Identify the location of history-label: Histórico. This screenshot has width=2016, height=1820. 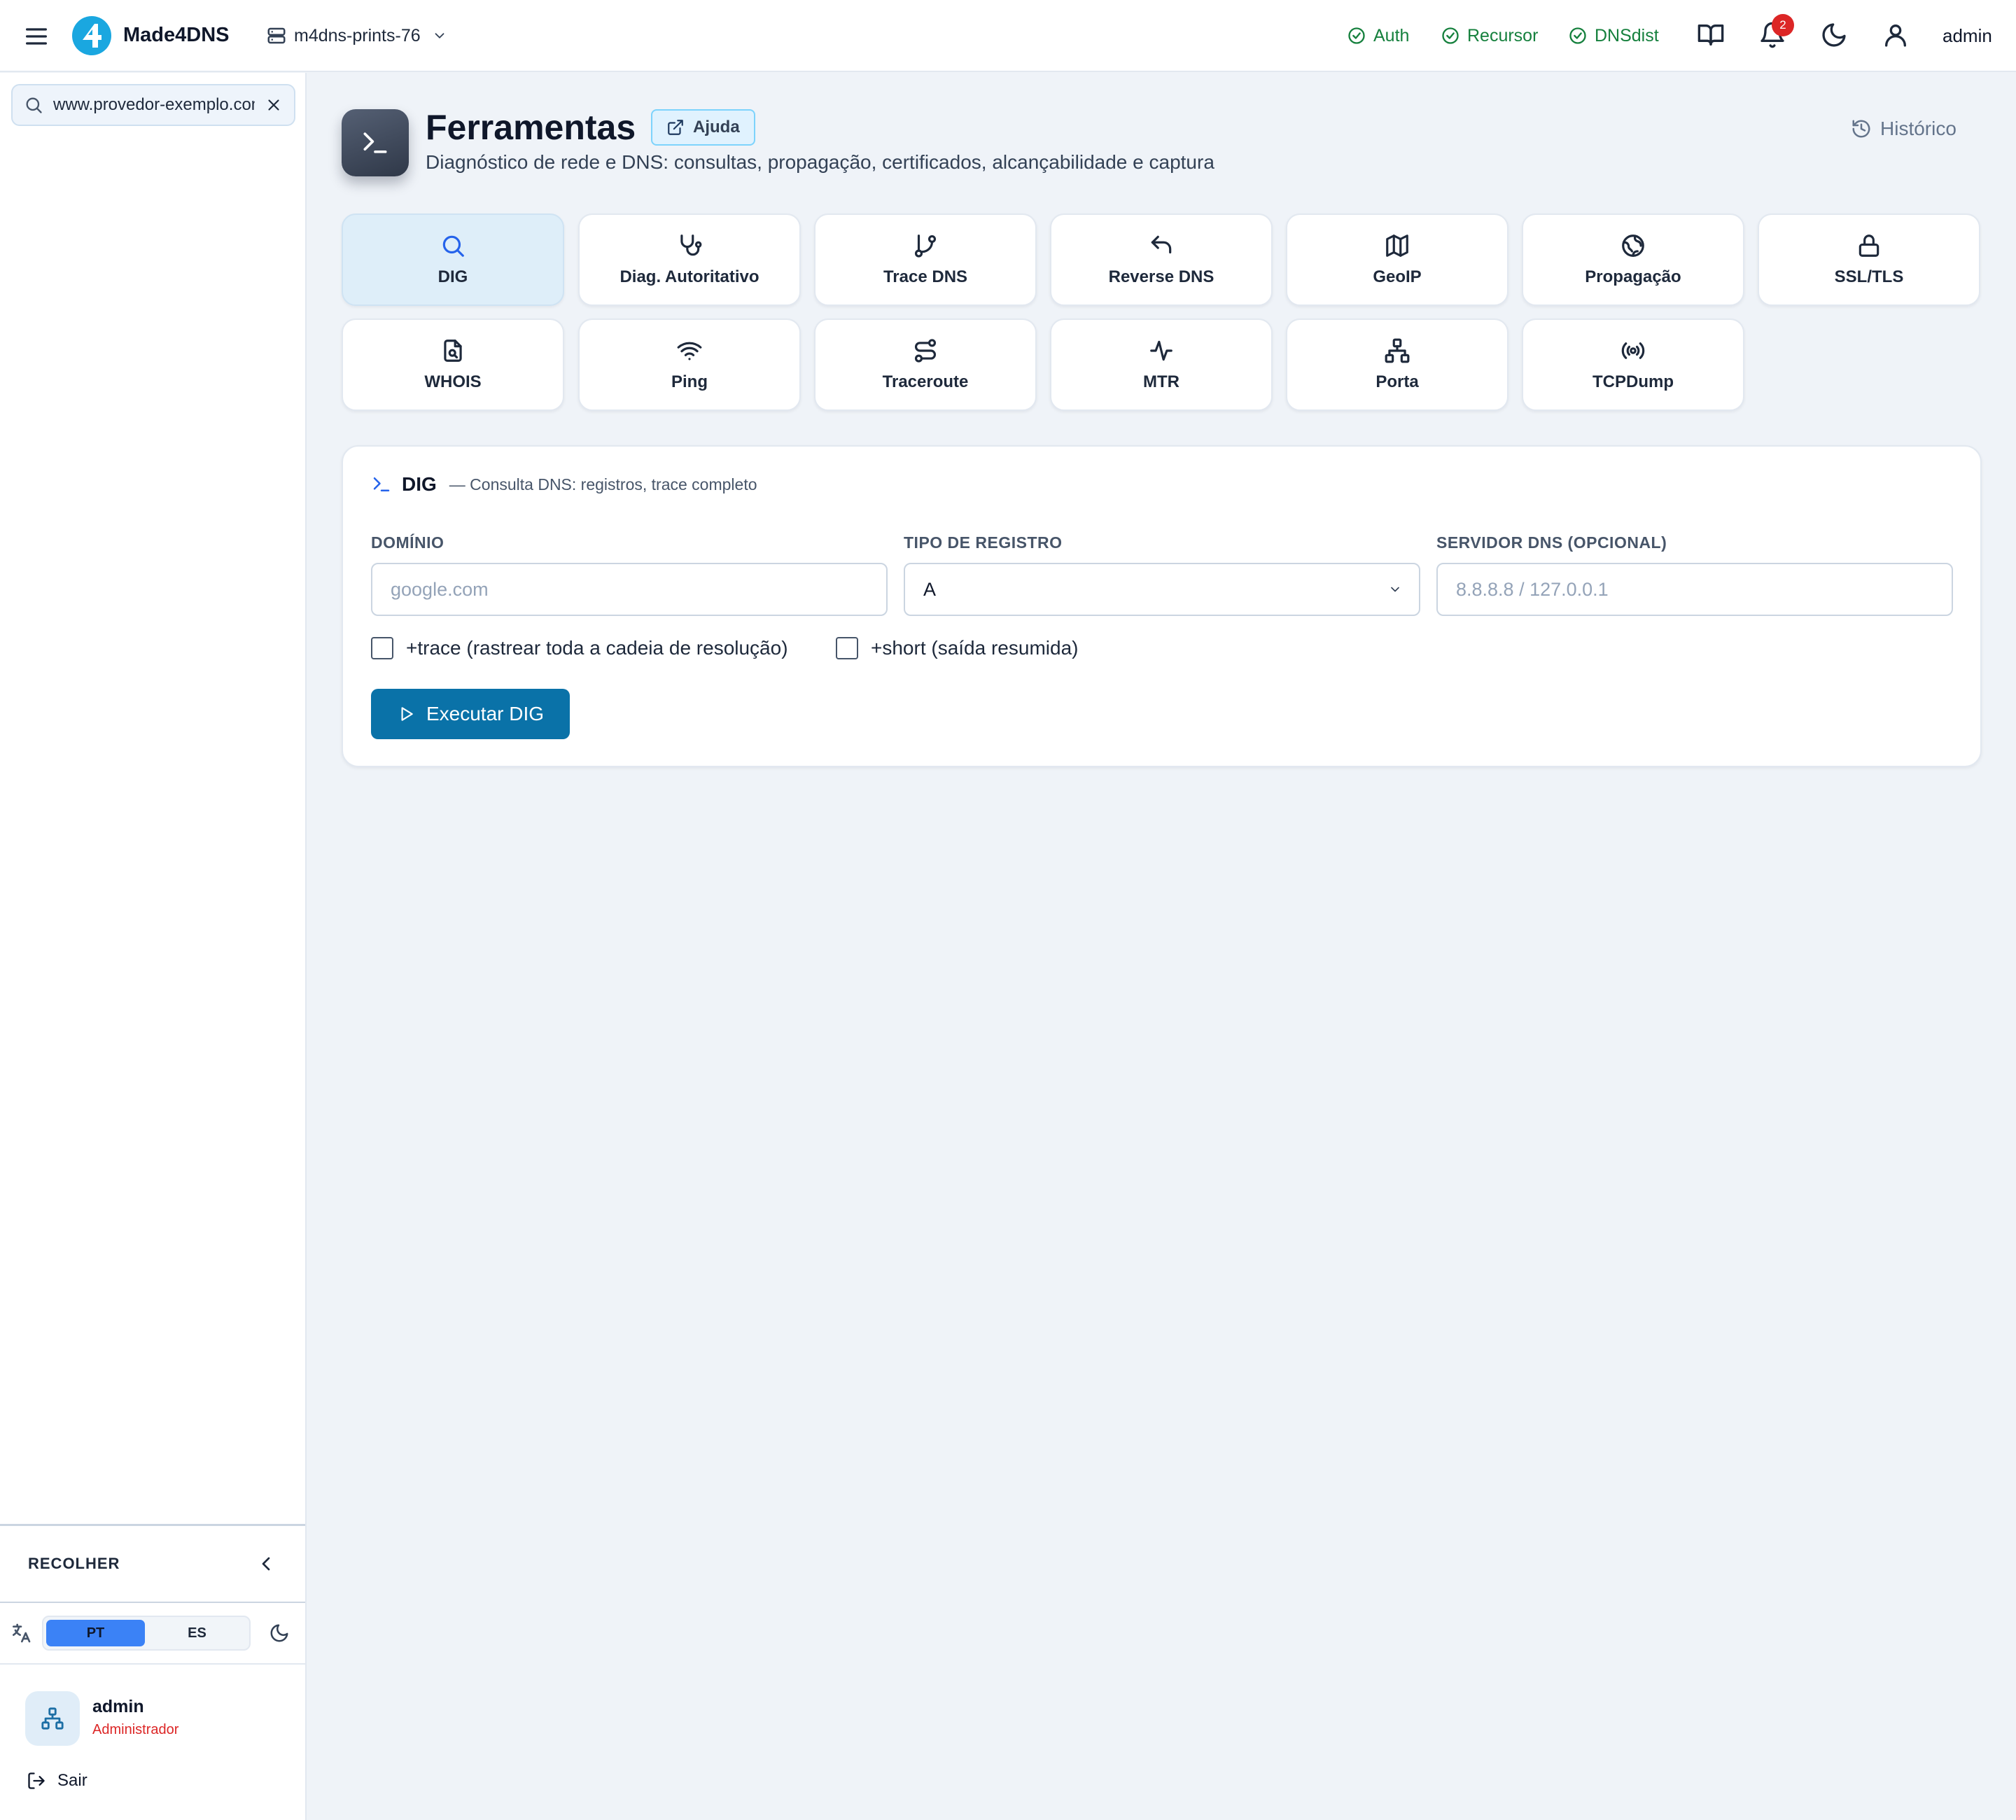
(1918, 128).